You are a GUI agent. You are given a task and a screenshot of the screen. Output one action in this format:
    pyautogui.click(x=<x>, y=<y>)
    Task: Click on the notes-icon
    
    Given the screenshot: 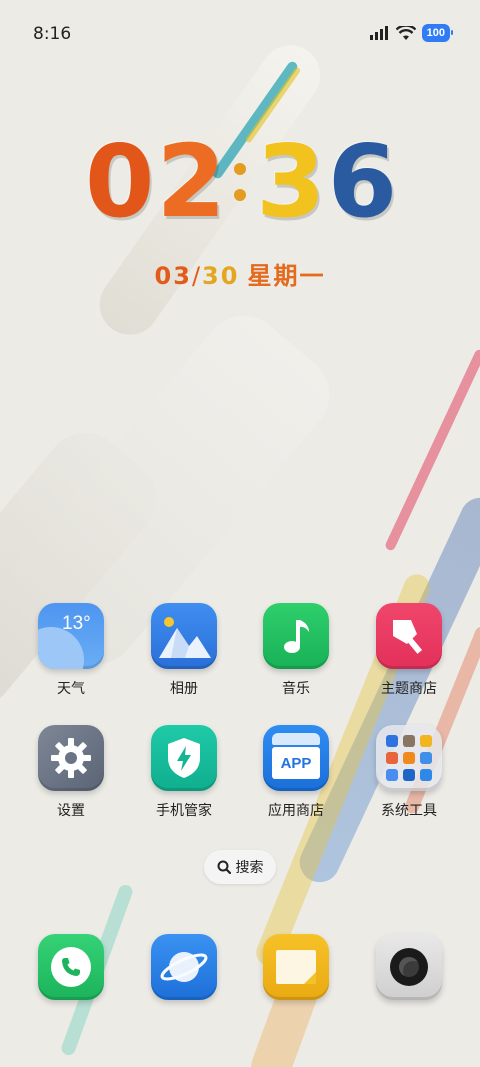 What is the action you would take?
    pyautogui.click(x=296, y=967)
    